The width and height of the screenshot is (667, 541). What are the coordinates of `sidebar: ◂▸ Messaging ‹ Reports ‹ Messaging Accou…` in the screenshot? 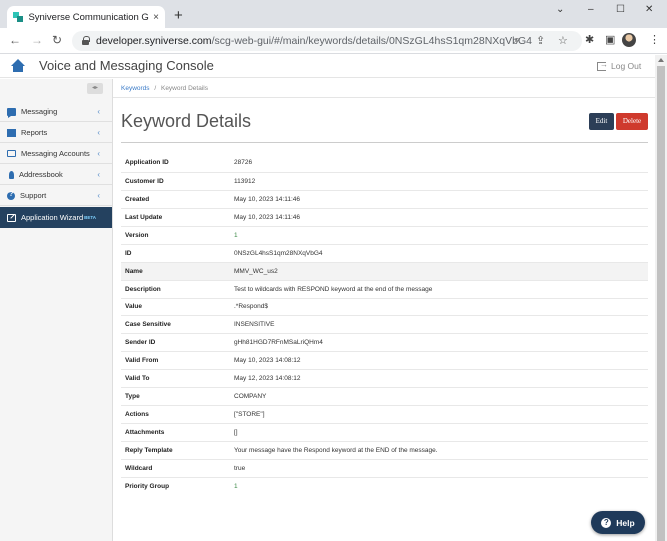 It's located at (56, 310).